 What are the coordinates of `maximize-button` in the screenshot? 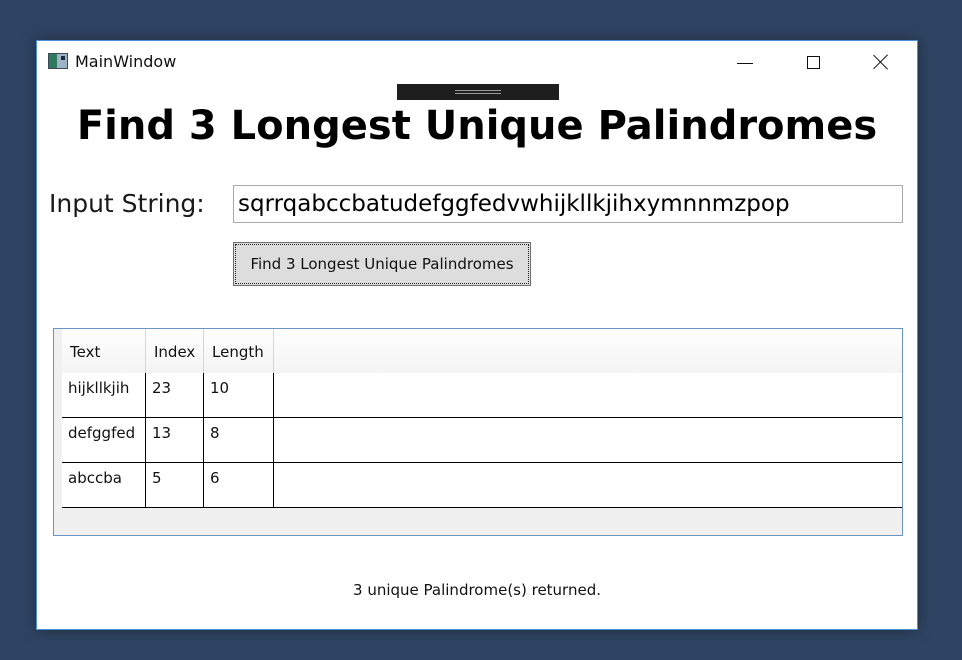 It's located at (813, 62).